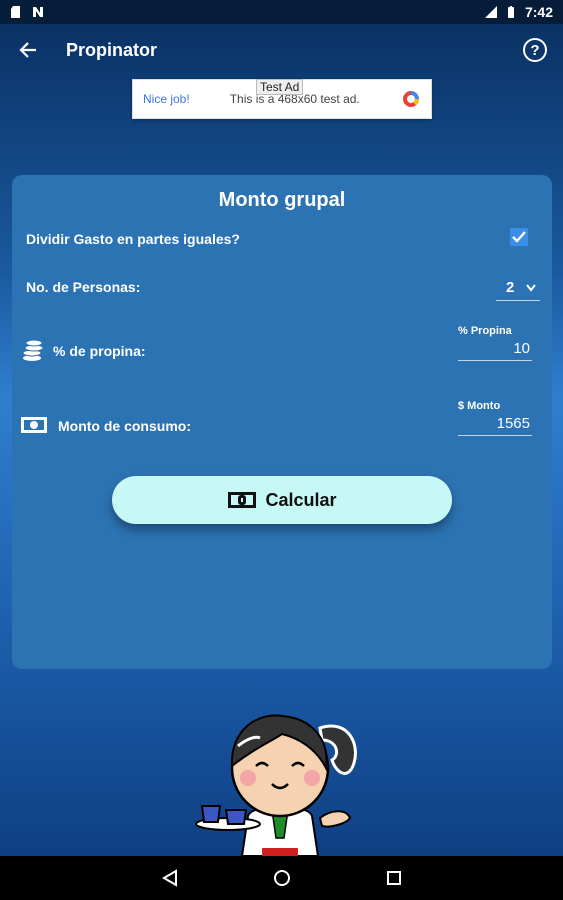  Describe the element at coordinates (479, 406) in the screenshot. I see `amount-hint: $ Monto` at that location.